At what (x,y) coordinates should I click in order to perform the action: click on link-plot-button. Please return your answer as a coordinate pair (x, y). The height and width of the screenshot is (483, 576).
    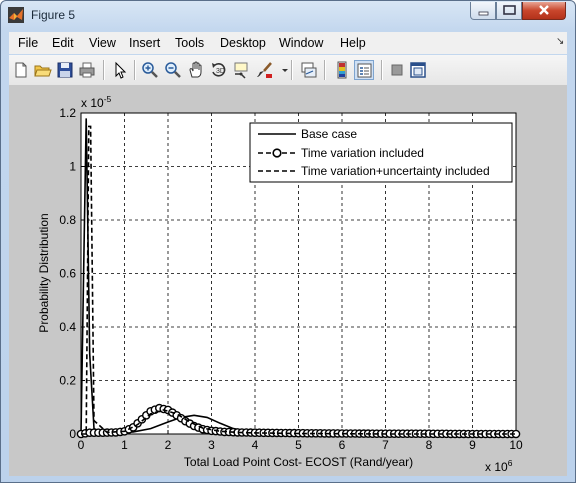
    Looking at the image, I should click on (309, 70).